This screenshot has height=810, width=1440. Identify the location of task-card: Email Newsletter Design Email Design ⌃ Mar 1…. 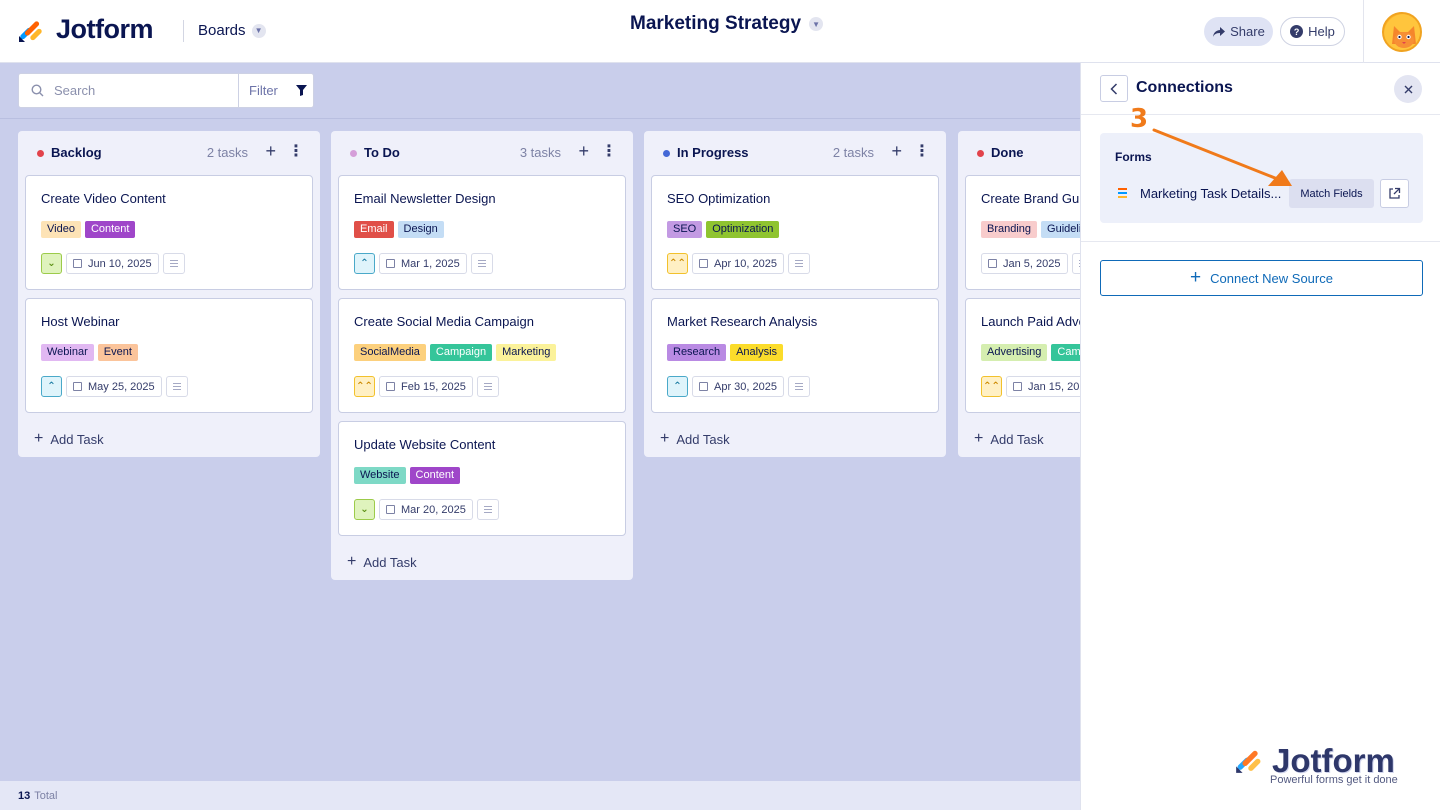
(482, 232).